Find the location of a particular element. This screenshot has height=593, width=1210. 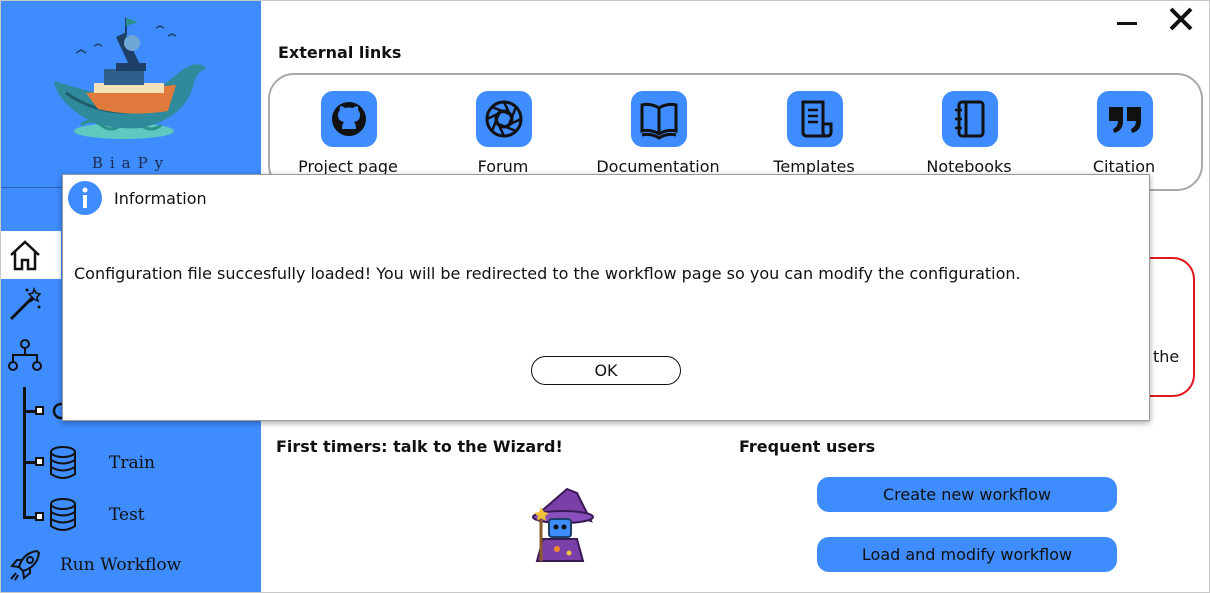

create-new-workflow-button: Create new workflow is located at coordinates (967, 494).